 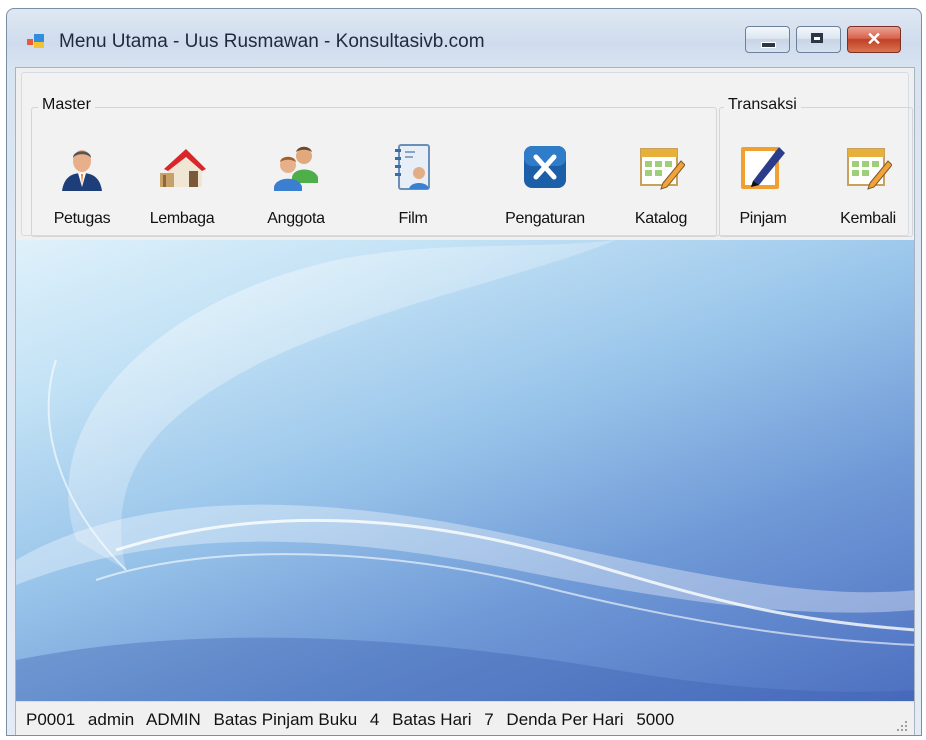 I want to click on minimize-button, so click(x=767, y=39).